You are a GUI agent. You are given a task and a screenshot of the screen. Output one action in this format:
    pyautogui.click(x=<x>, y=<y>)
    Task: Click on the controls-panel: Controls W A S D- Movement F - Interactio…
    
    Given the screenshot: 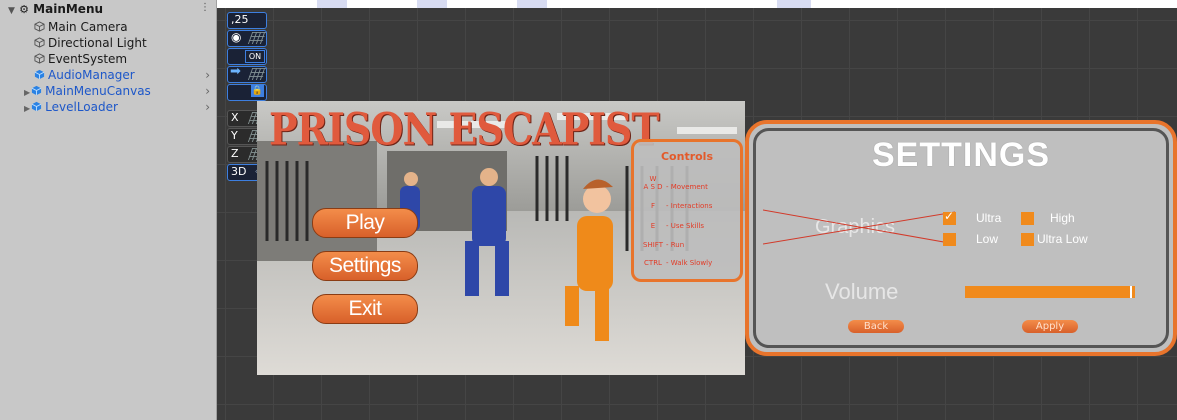 What is the action you would take?
    pyautogui.click(x=687, y=210)
    